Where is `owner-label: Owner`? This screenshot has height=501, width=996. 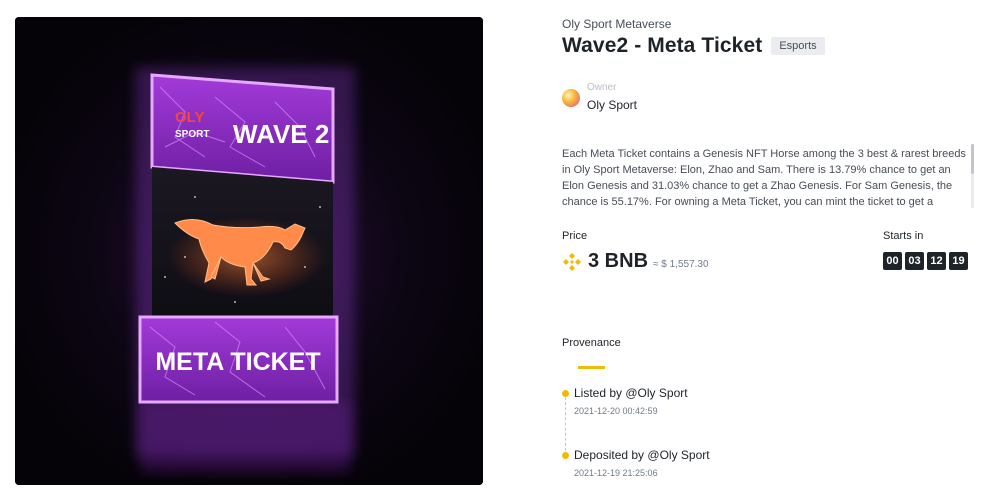 owner-label: Owner is located at coordinates (602, 87).